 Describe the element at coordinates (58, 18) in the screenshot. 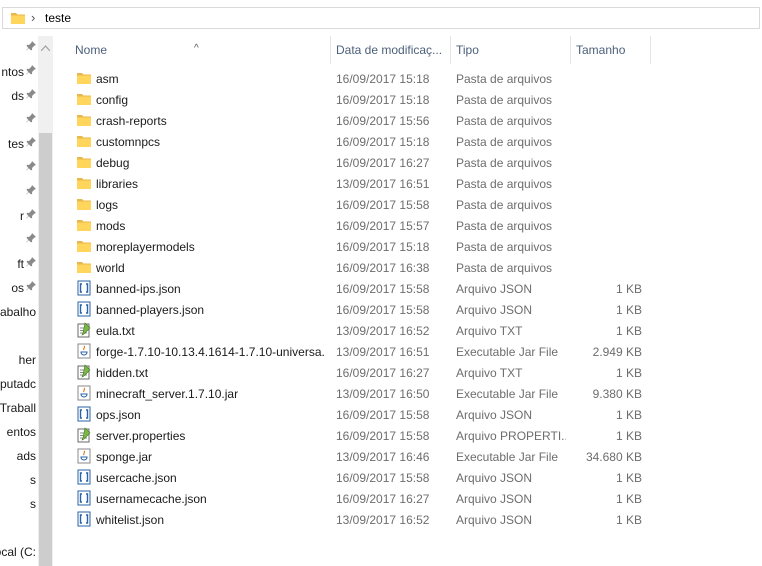

I see `address-path: teste` at that location.